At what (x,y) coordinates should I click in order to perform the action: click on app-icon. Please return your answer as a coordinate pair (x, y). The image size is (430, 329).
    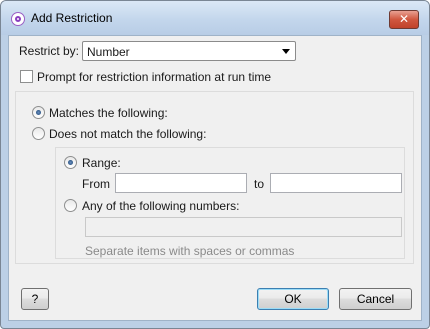
    Looking at the image, I should click on (18, 19).